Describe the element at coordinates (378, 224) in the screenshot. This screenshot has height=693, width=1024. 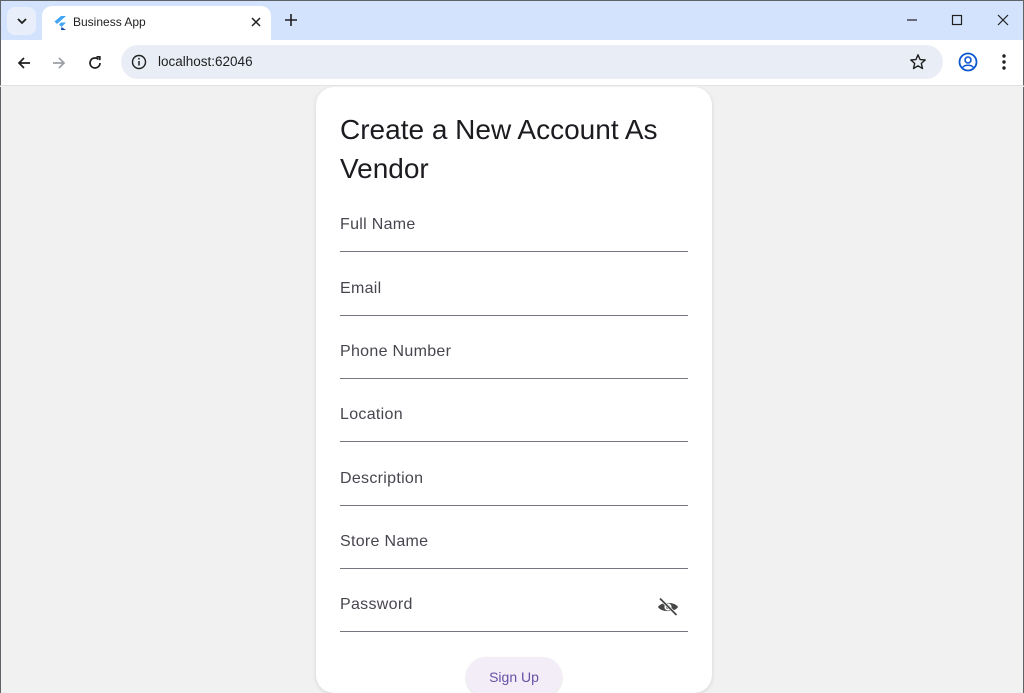
I see `full-name-label: Full Name` at that location.